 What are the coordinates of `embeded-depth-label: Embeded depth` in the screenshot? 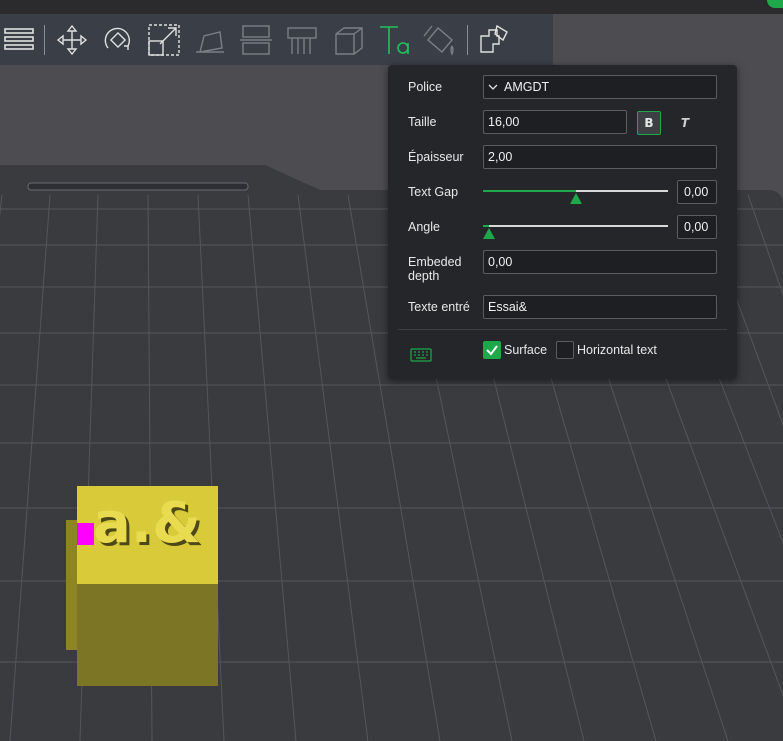 It's located at (435, 269).